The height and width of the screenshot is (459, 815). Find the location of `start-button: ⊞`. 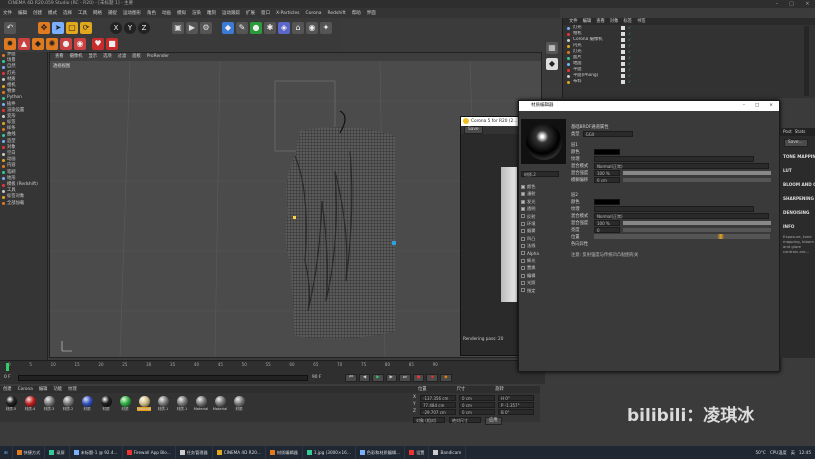

start-button: ⊞ is located at coordinates (6, 452).